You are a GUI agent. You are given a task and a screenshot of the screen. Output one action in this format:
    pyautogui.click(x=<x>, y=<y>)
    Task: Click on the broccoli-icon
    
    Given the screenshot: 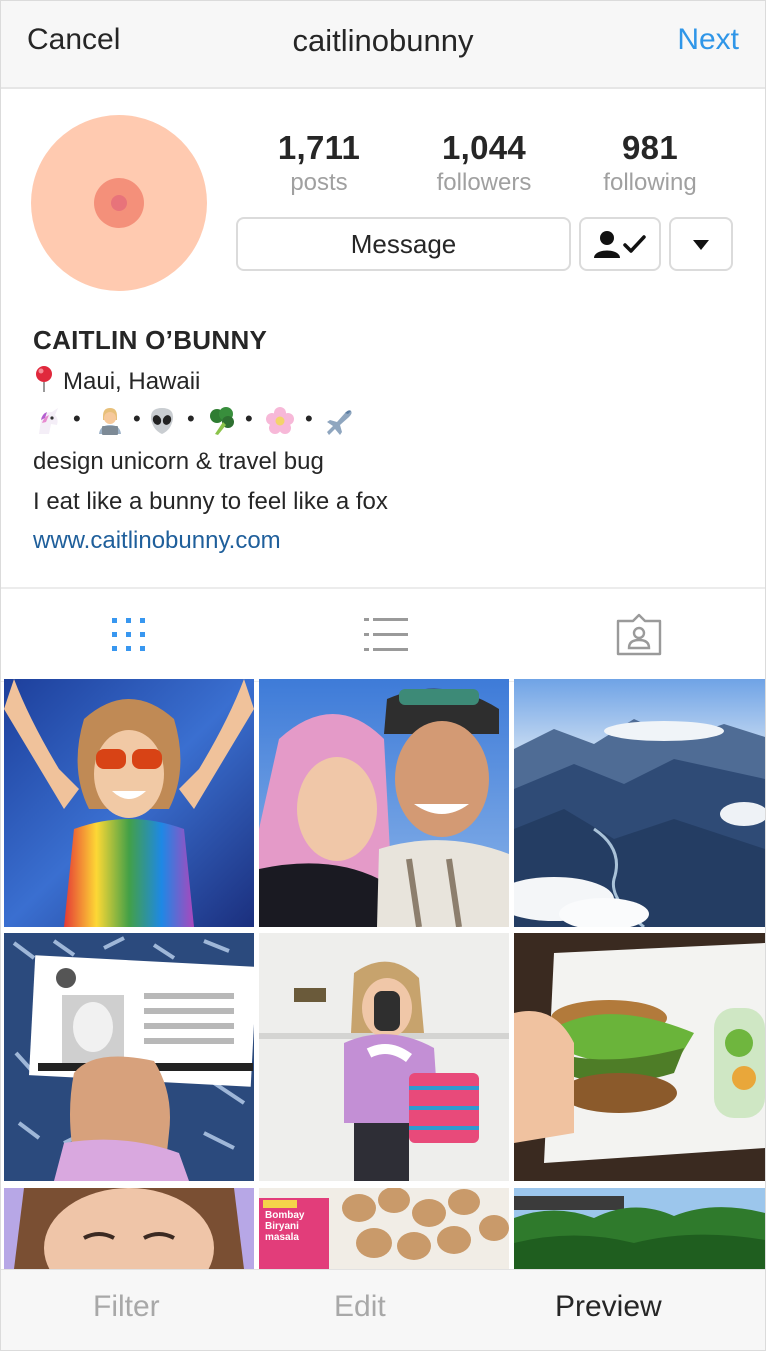 What is the action you would take?
    pyautogui.click(x=222, y=421)
    